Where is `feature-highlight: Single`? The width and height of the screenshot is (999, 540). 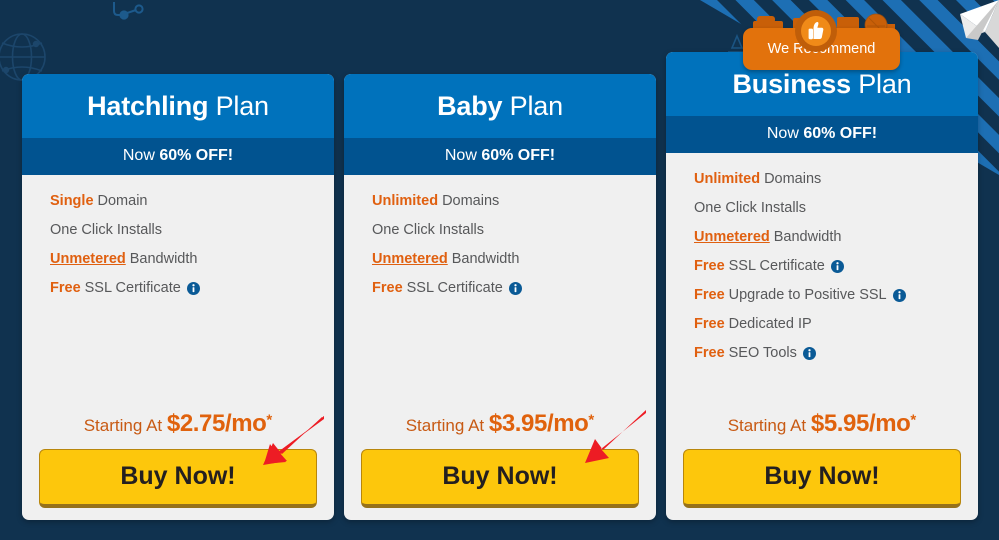
feature-highlight: Single is located at coordinates (72, 201).